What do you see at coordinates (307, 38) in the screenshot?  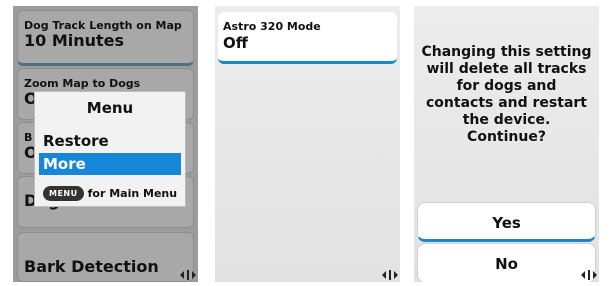 I see `list-item-astro-mode: Astro 320 Mode Off` at bounding box center [307, 38].